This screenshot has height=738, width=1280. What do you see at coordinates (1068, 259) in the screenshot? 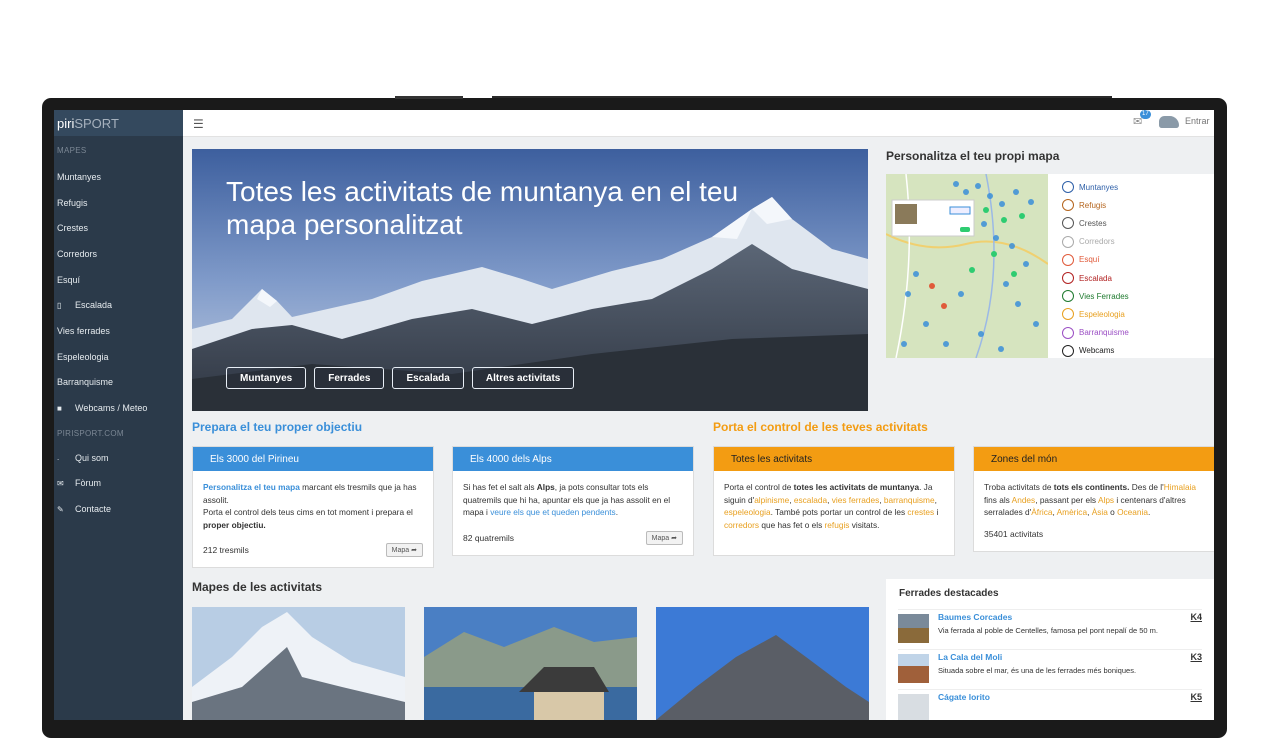
I see `ski-pin-icon` at bounding box center [1068, 259].